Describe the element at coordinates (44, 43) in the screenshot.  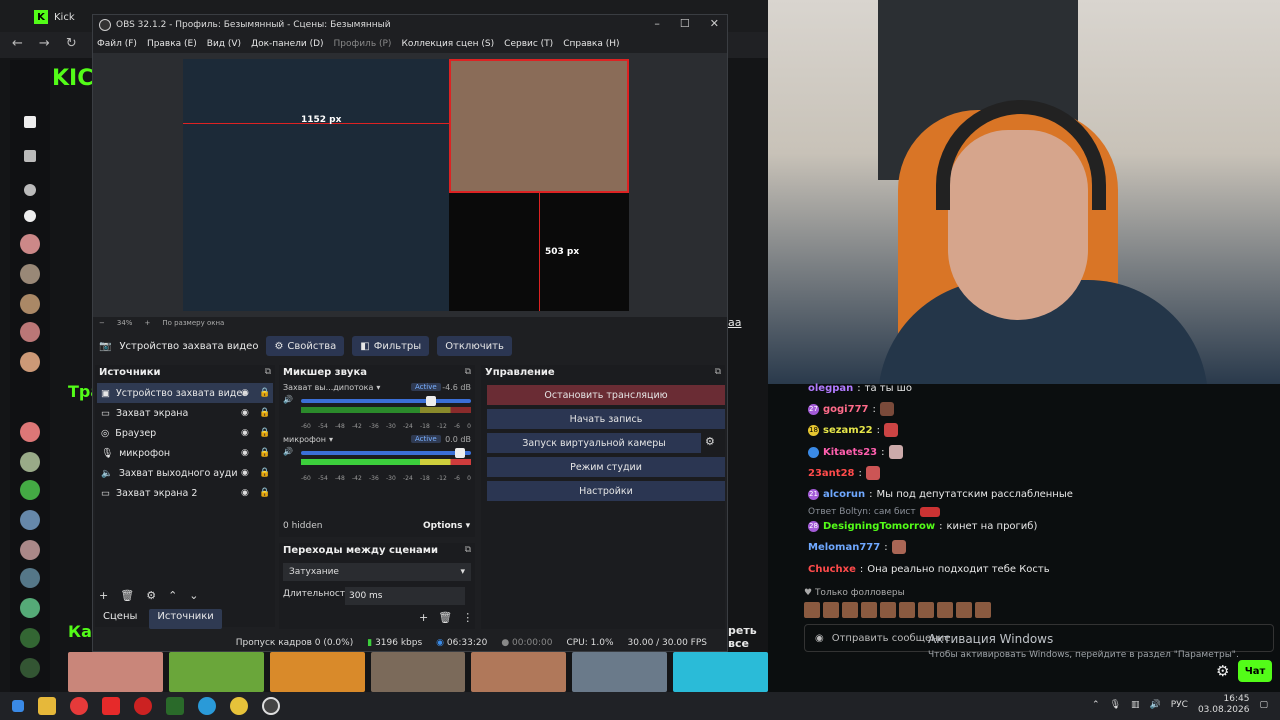
I see `forward-arrow-icon: →` at that location.